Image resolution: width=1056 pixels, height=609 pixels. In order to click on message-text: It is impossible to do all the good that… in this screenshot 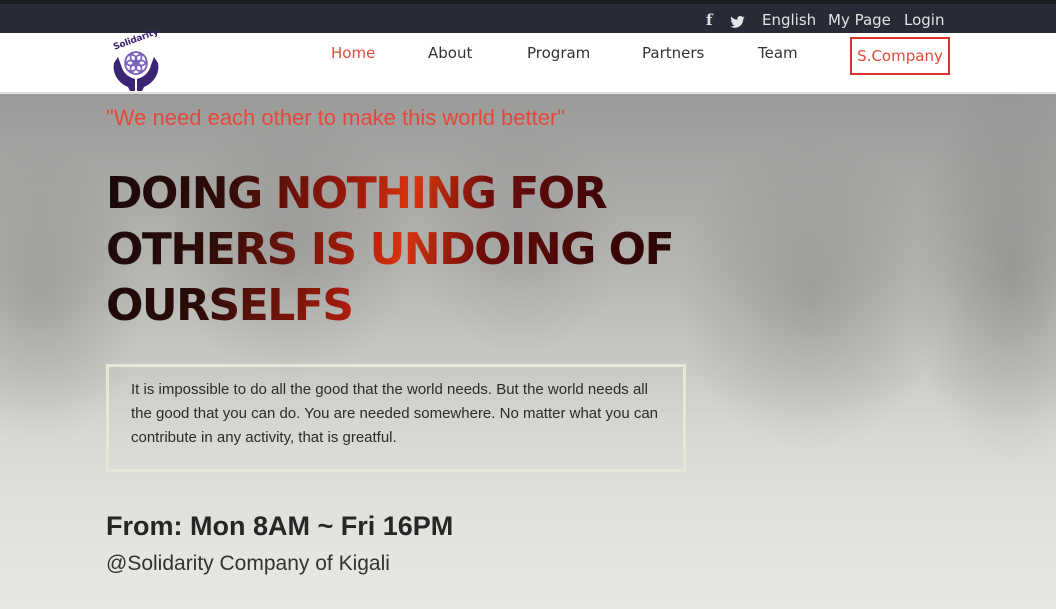, I will do `click(395, 413)`.